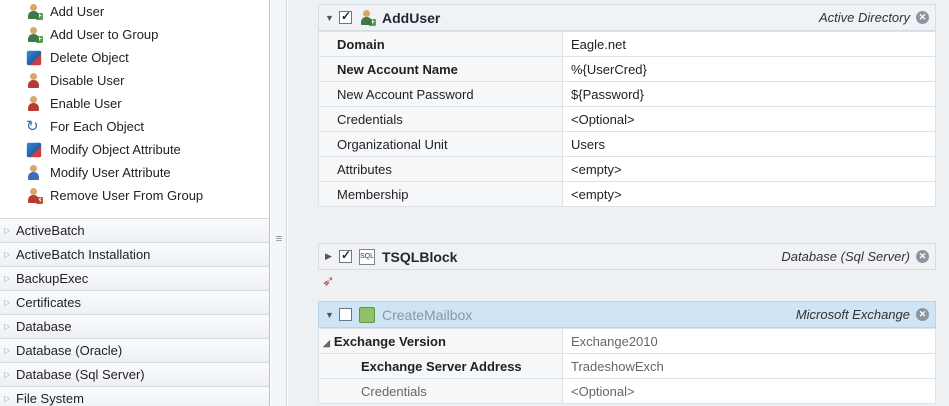 The image size is (949, 406). I want to click on user-group-add-icon: +, so click(34, 34).